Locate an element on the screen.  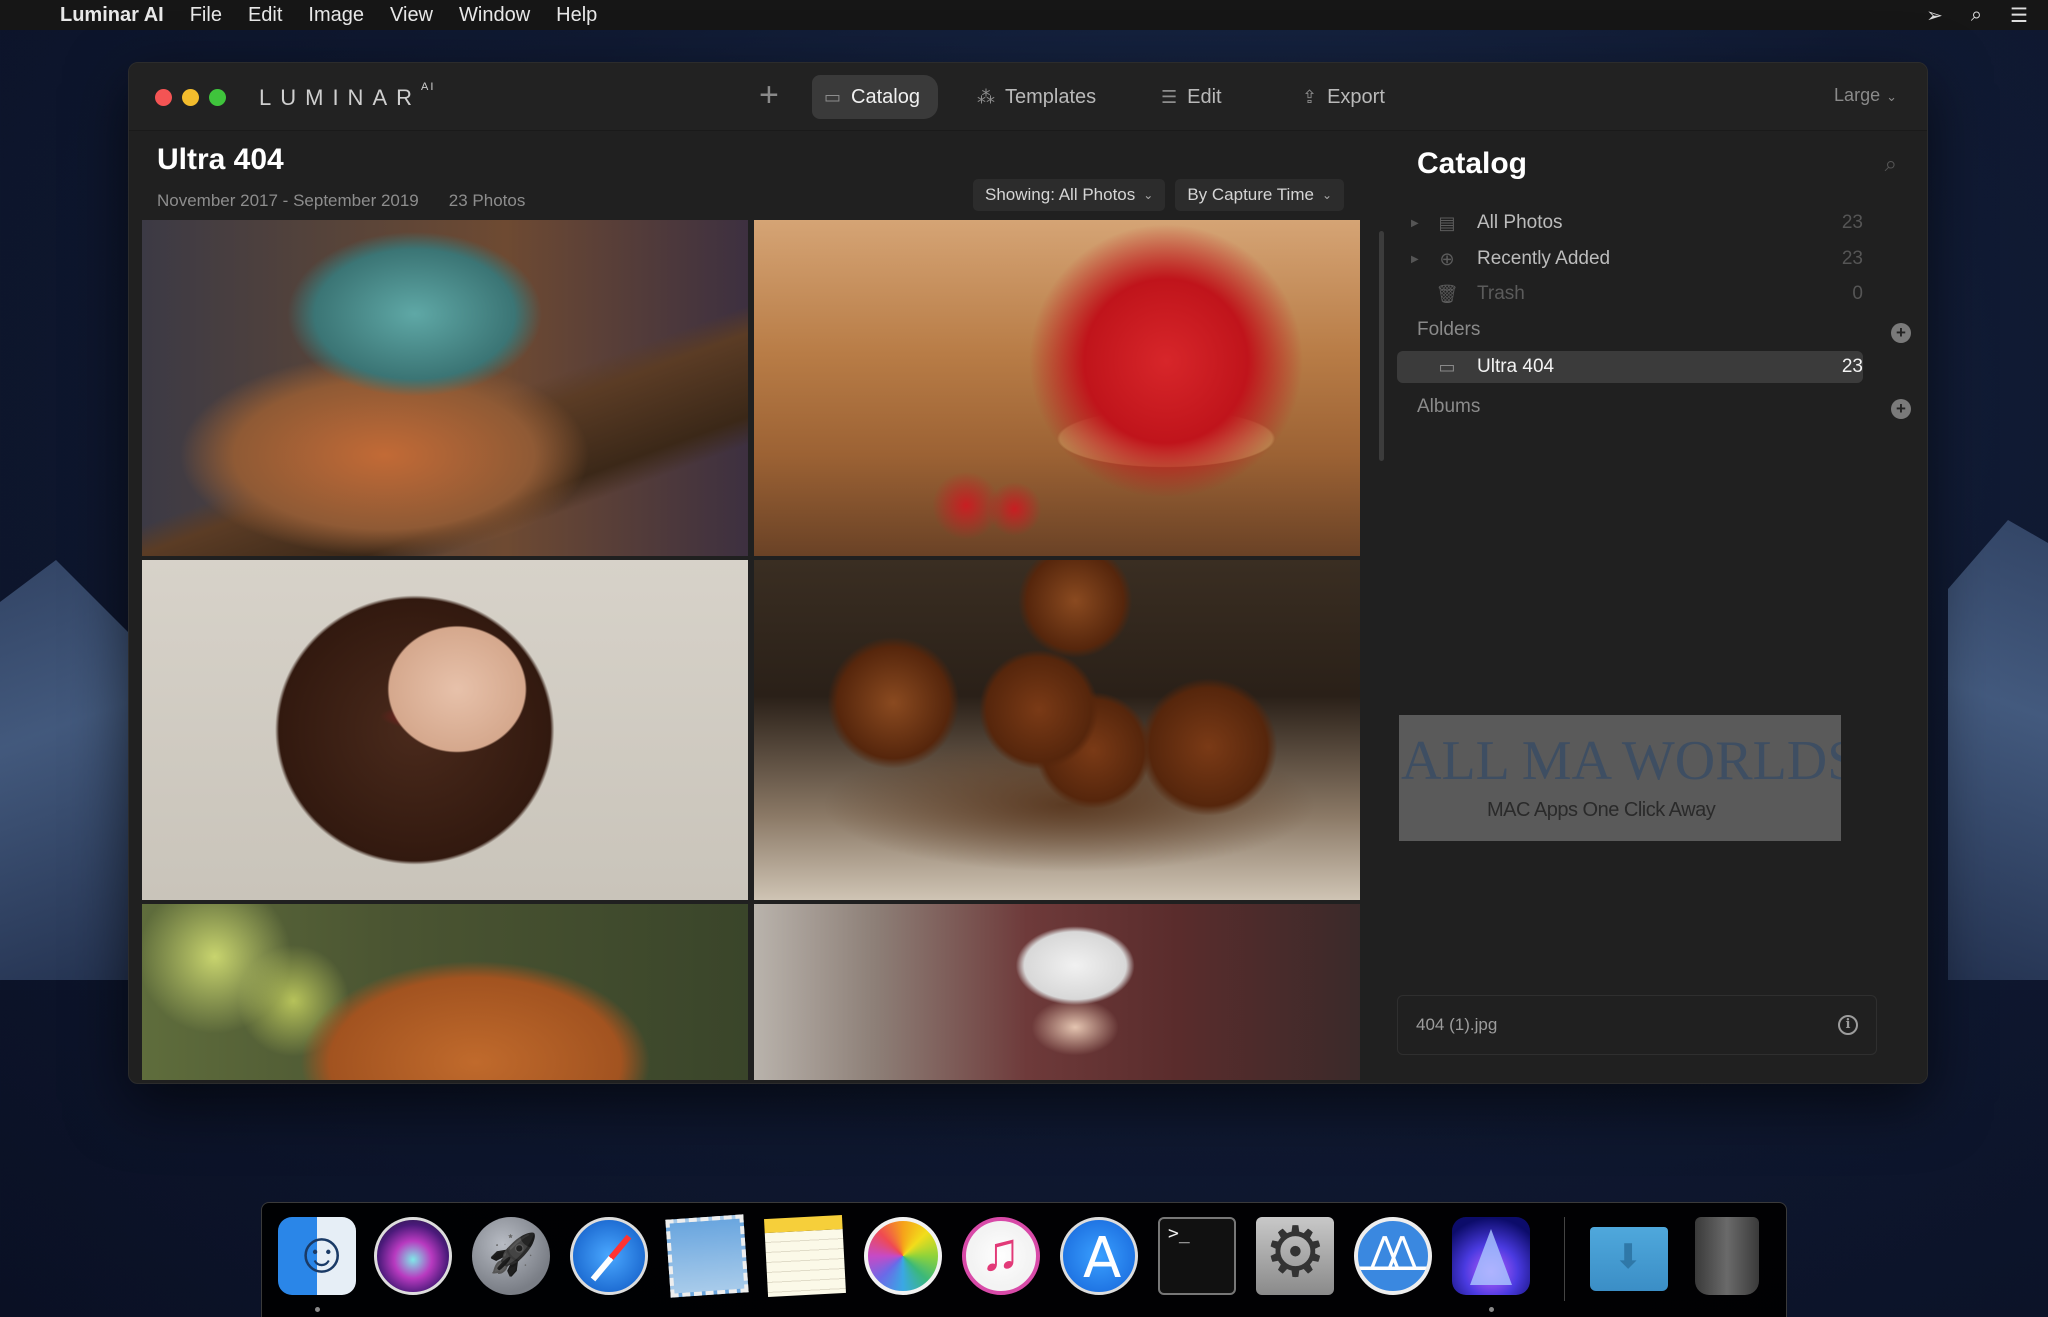
file-info-panel: 404 (1).jpg i is located at coordinates (1637, 1025).